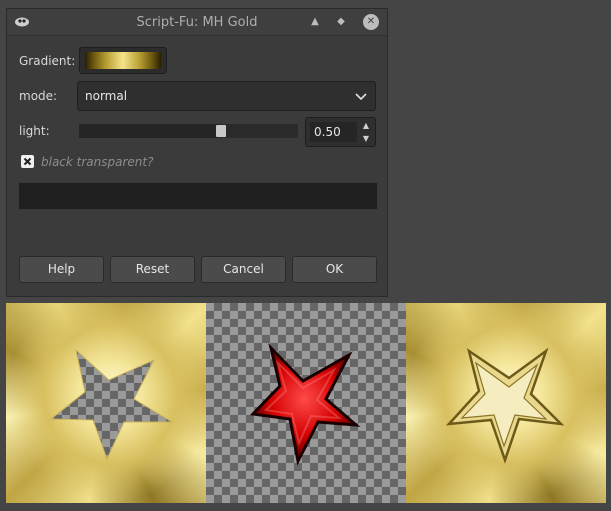 This screenshot has width=611, height=511. Describe the element at coordinates (366, 126) in the screenshot. I see `chevron-up-icon: ▲` at that location.